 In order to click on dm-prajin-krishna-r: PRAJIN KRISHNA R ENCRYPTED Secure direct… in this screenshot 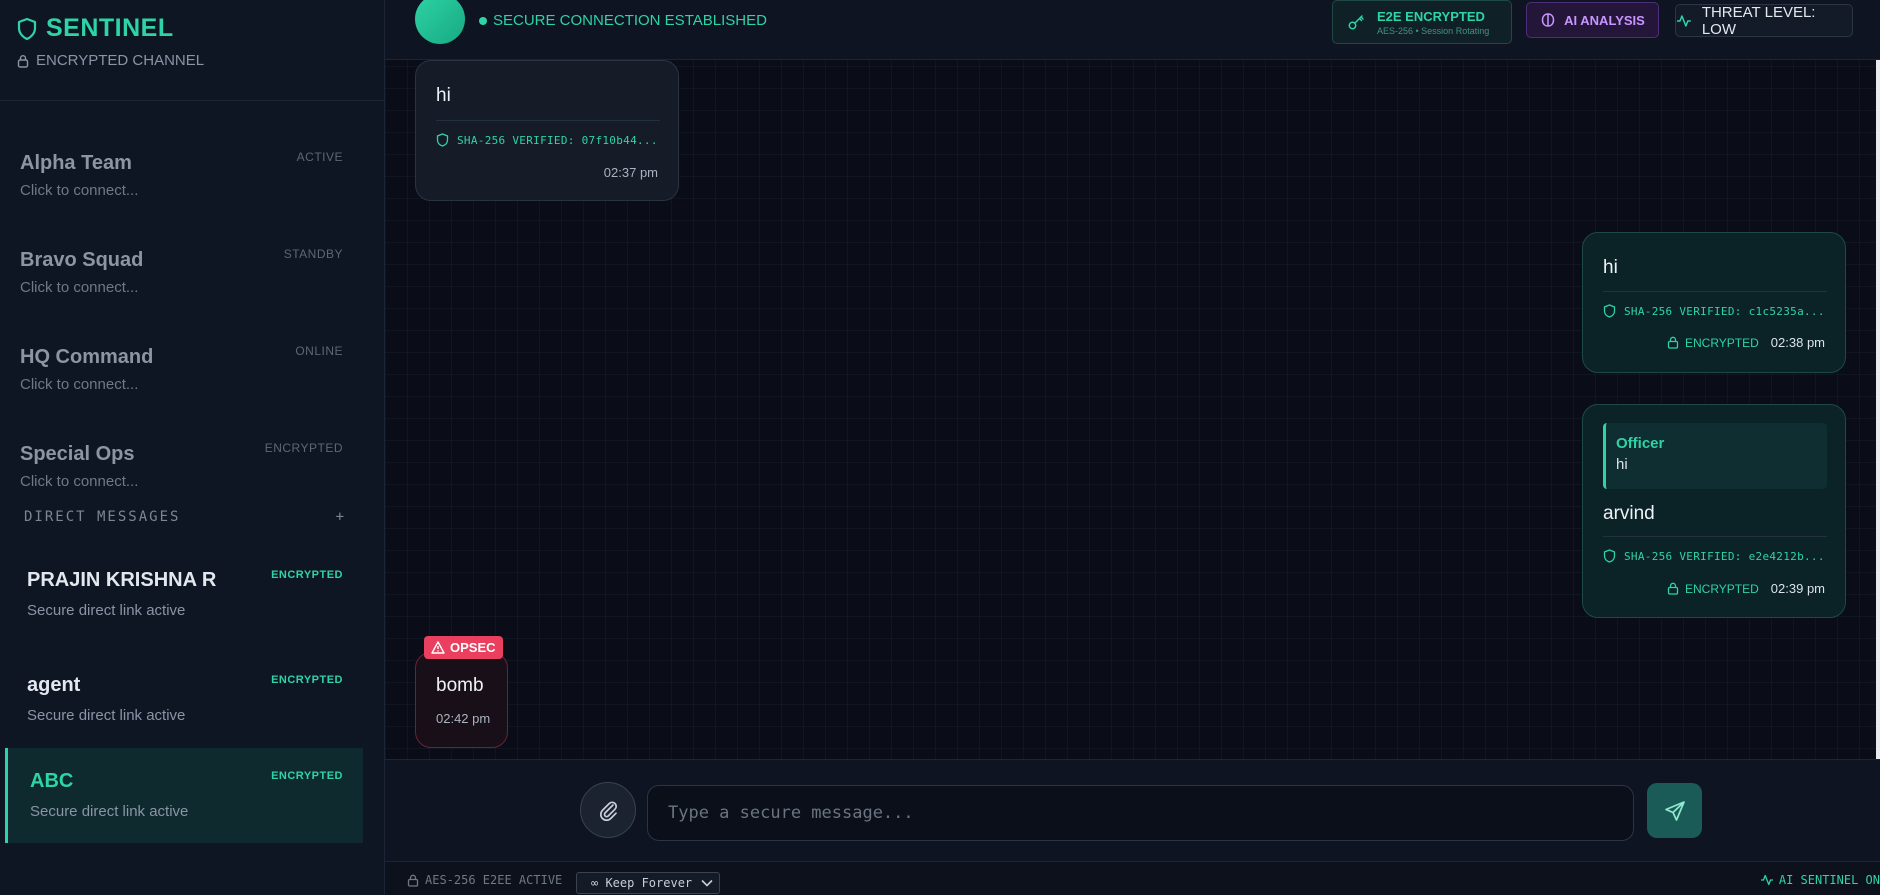, I will do `click(184, 594)`.